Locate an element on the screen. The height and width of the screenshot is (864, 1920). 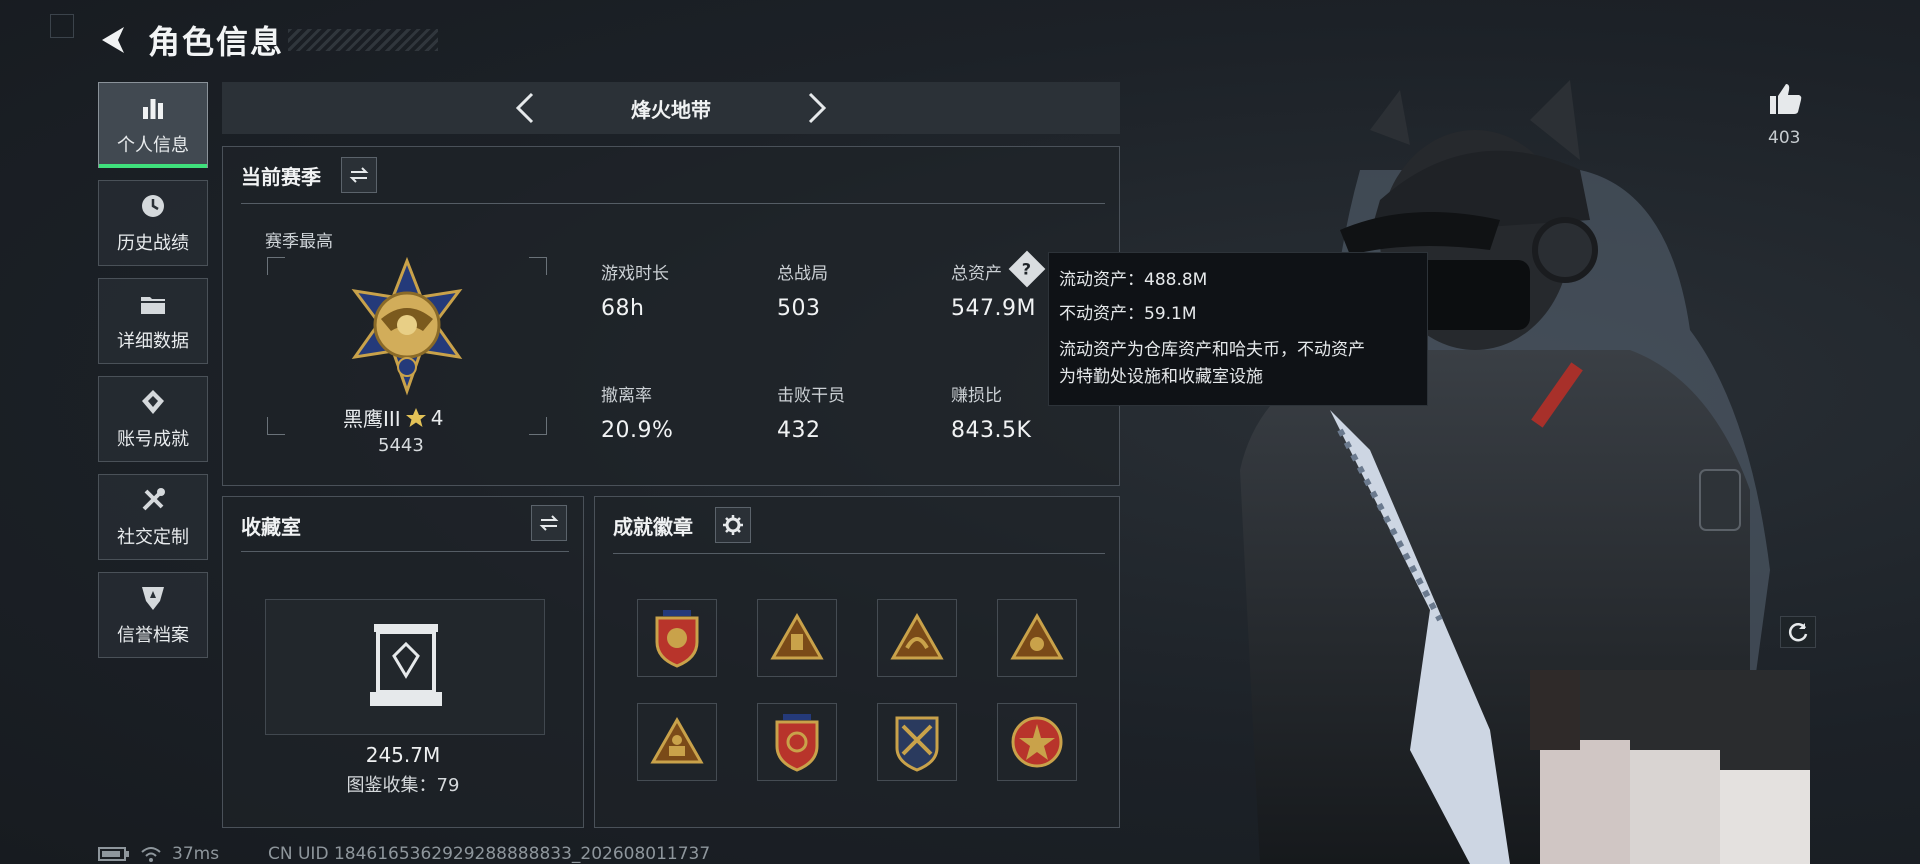
status-bar: 37ms is located at coordinates (158, 854).